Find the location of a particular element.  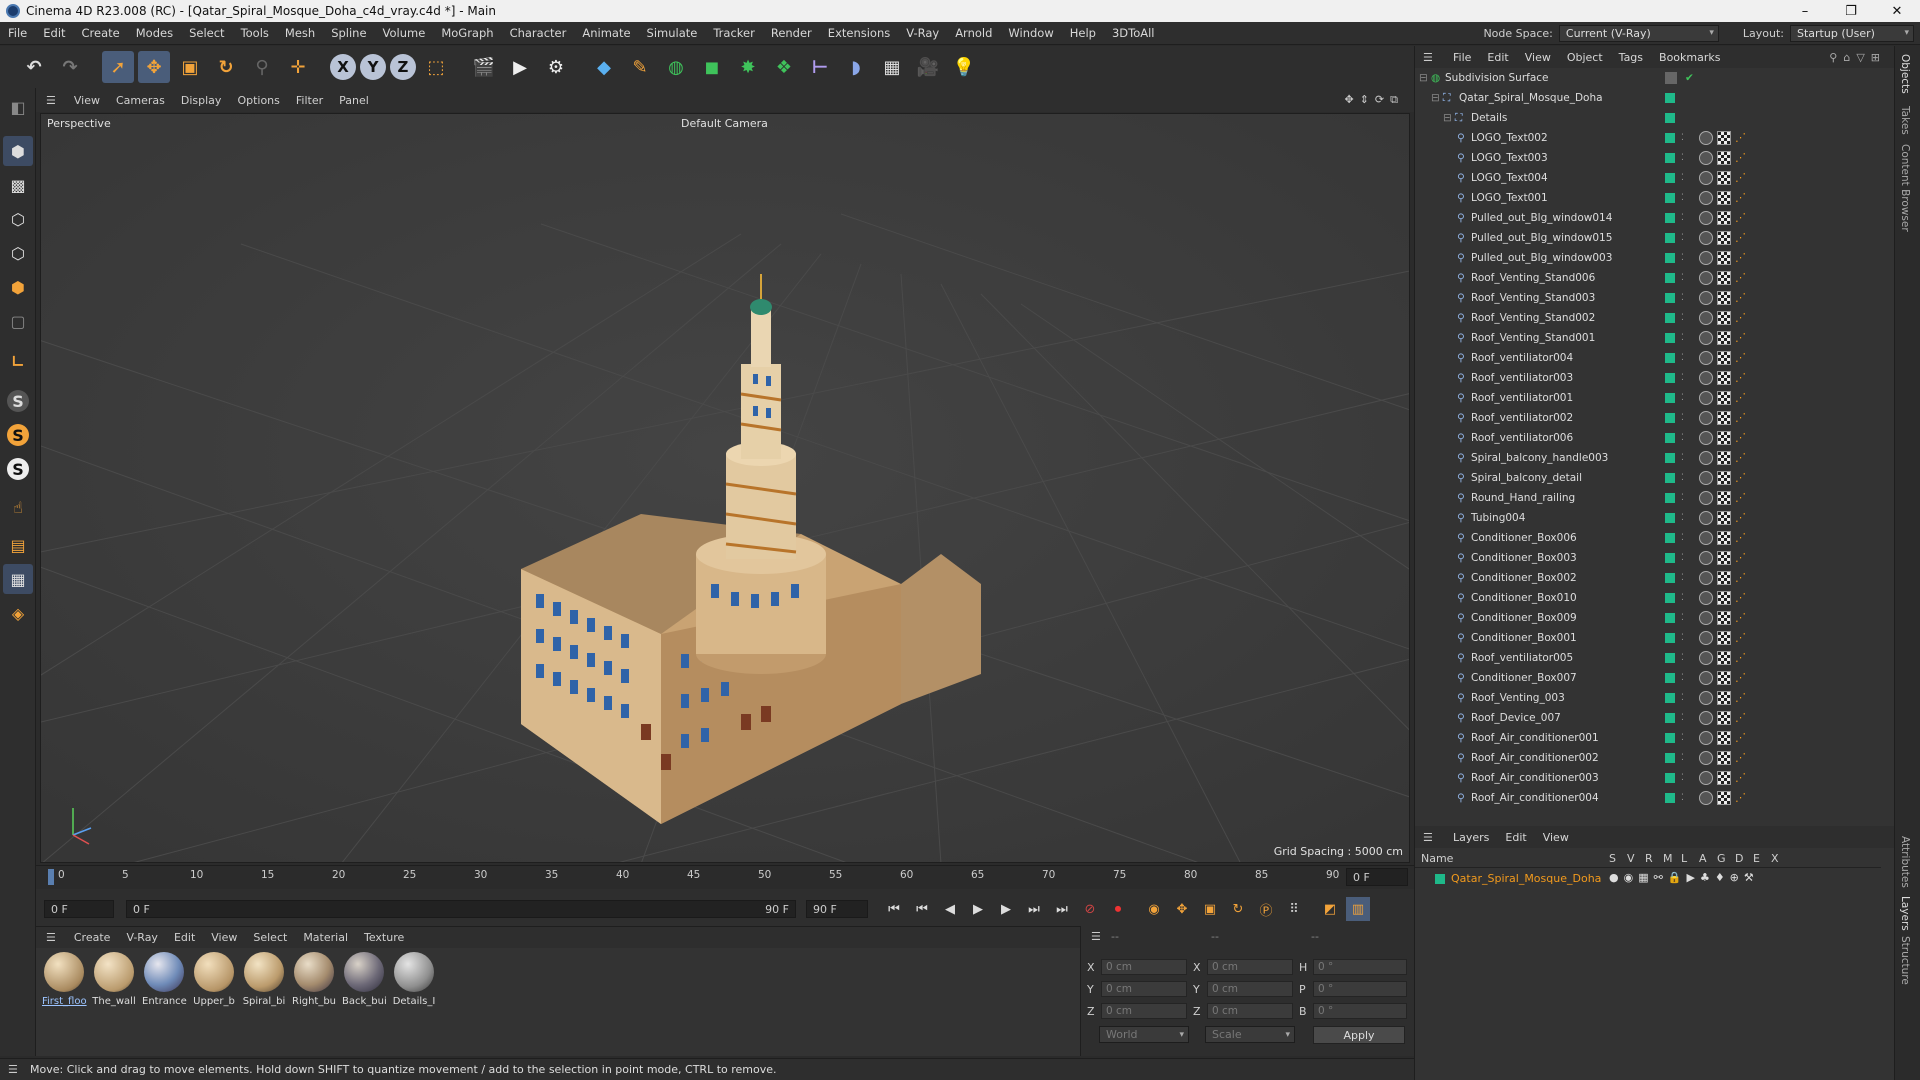

y-axis-lock-icon: Y is located at coordinates (373, 67).